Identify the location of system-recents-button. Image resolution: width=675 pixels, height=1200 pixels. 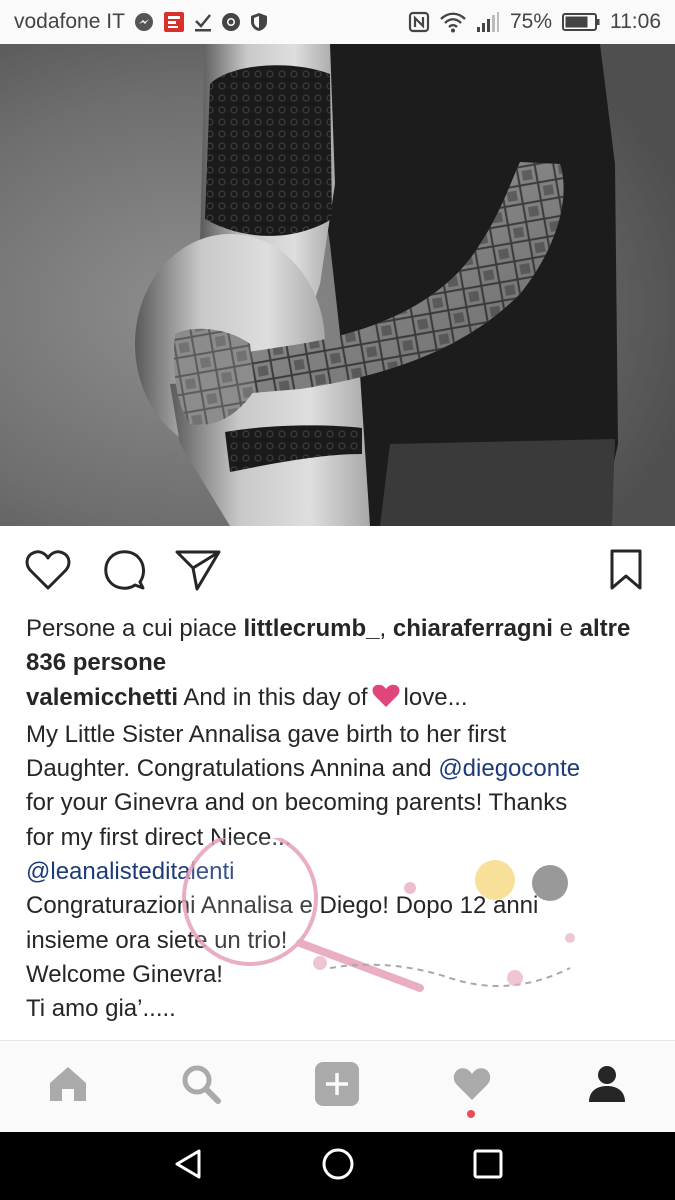
(488, 1166).